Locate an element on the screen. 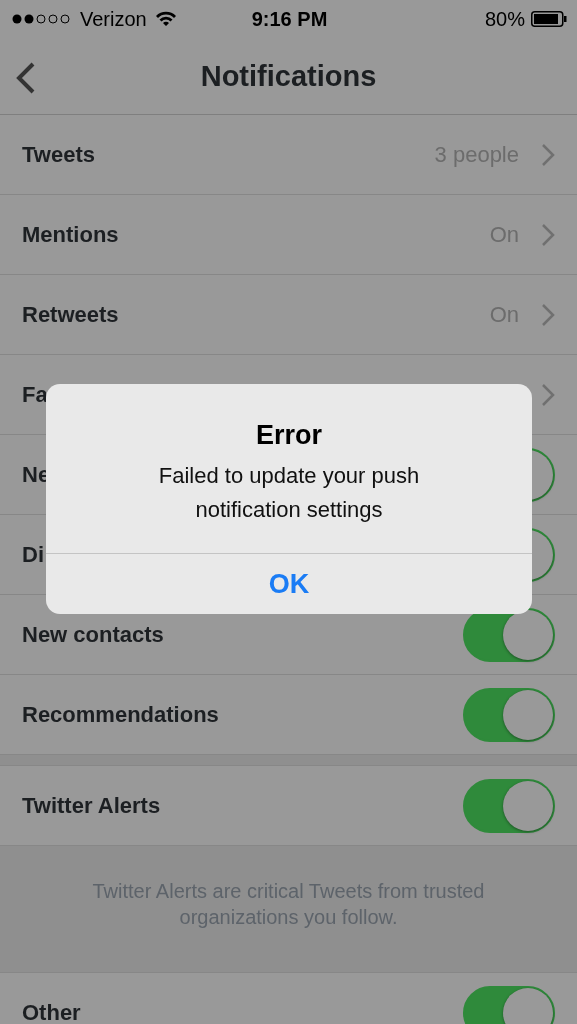 The width and height of the screenshot is (577, 1024). row-label: Retweets is located at coordinates (71, 314).